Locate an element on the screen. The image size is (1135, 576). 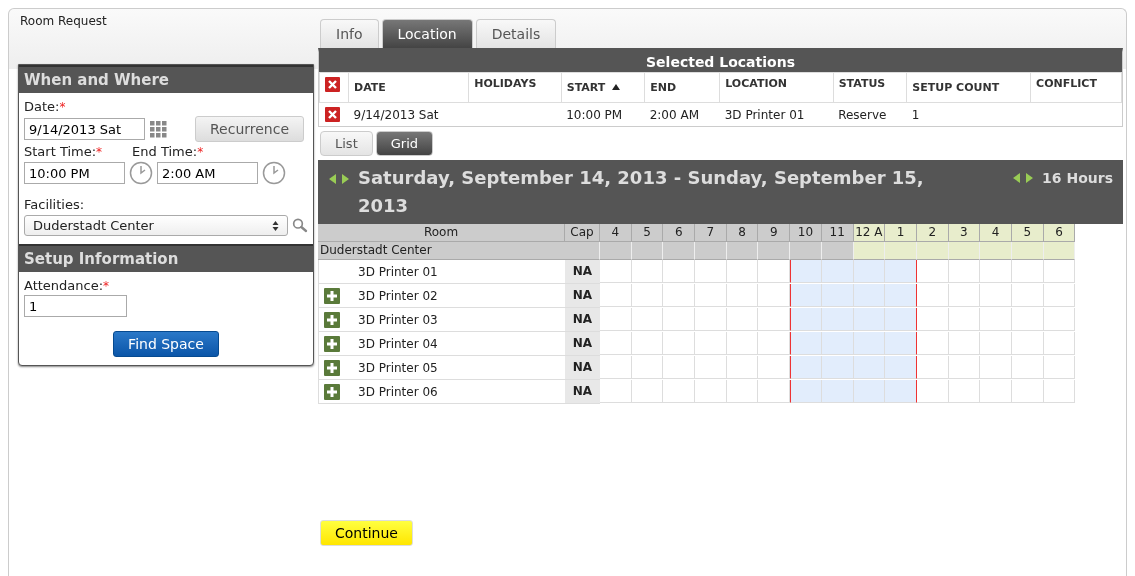
table-cell: 9/14/2013 Sat is located at coordinates (396, 114).